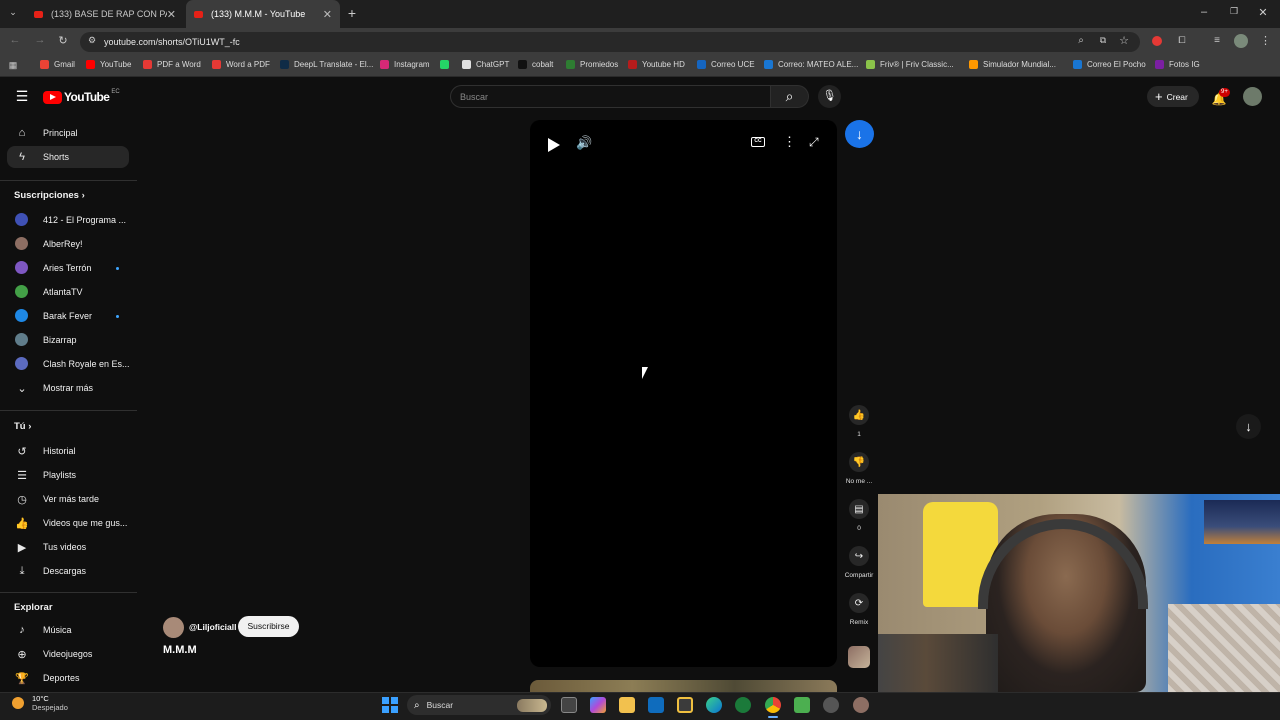 The image size is (1280, 720). Describe the element at coordinates (1265, 40) in the screenshot. I see `browser-menu-icon: ⋮` at that location.